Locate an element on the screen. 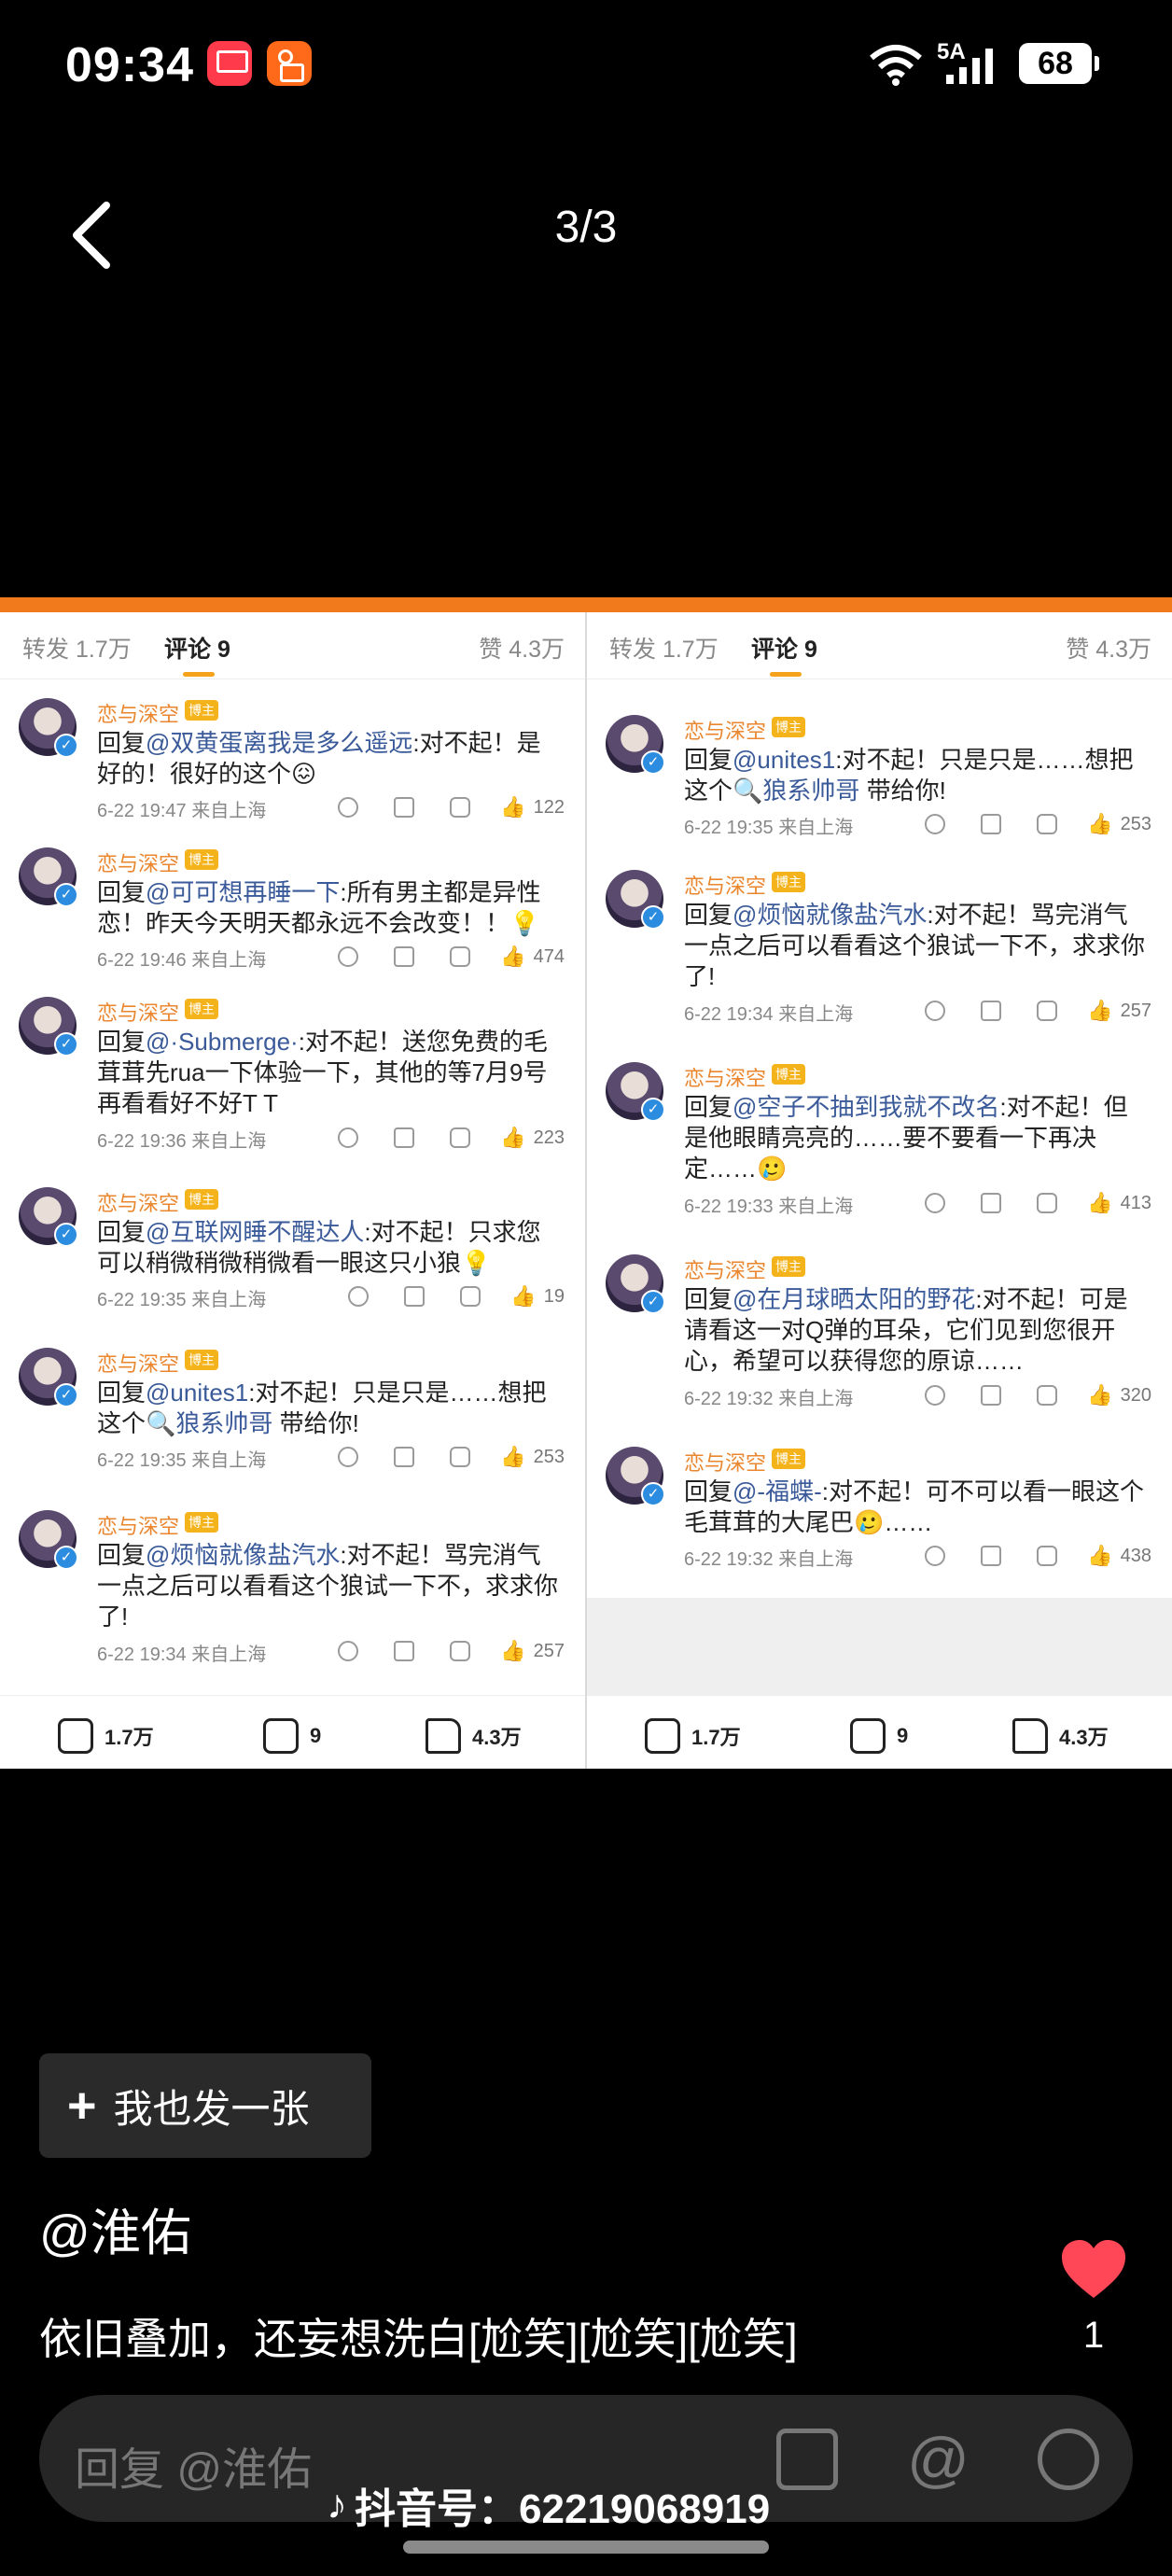  comment-text: 回复@unites1:对不起！只是只是……想把这个🔍狼系帅哥 带给你! is located at coordinates (909, 775).